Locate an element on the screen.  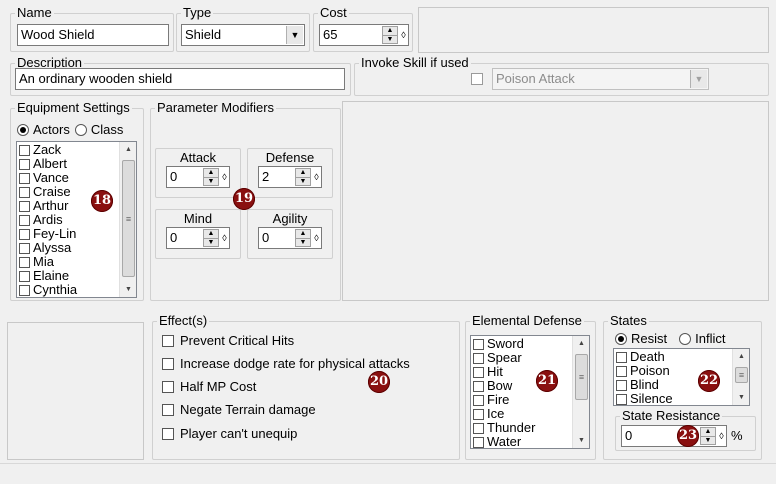
actor-row: Elaine is located at coordinates (48, 276).